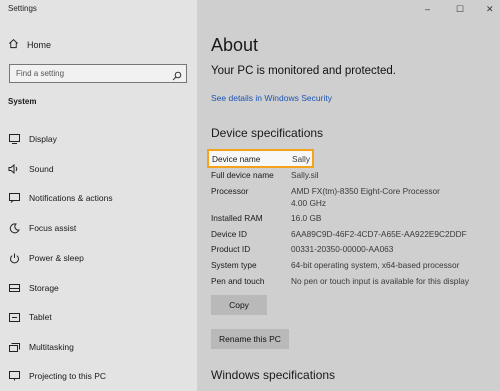 The width and height of the screenshot is (500, 391). What do you see at coordinates (14, 228) in the screenshot?
I see `focus-assist-icon` at bounding box center [14, 228].